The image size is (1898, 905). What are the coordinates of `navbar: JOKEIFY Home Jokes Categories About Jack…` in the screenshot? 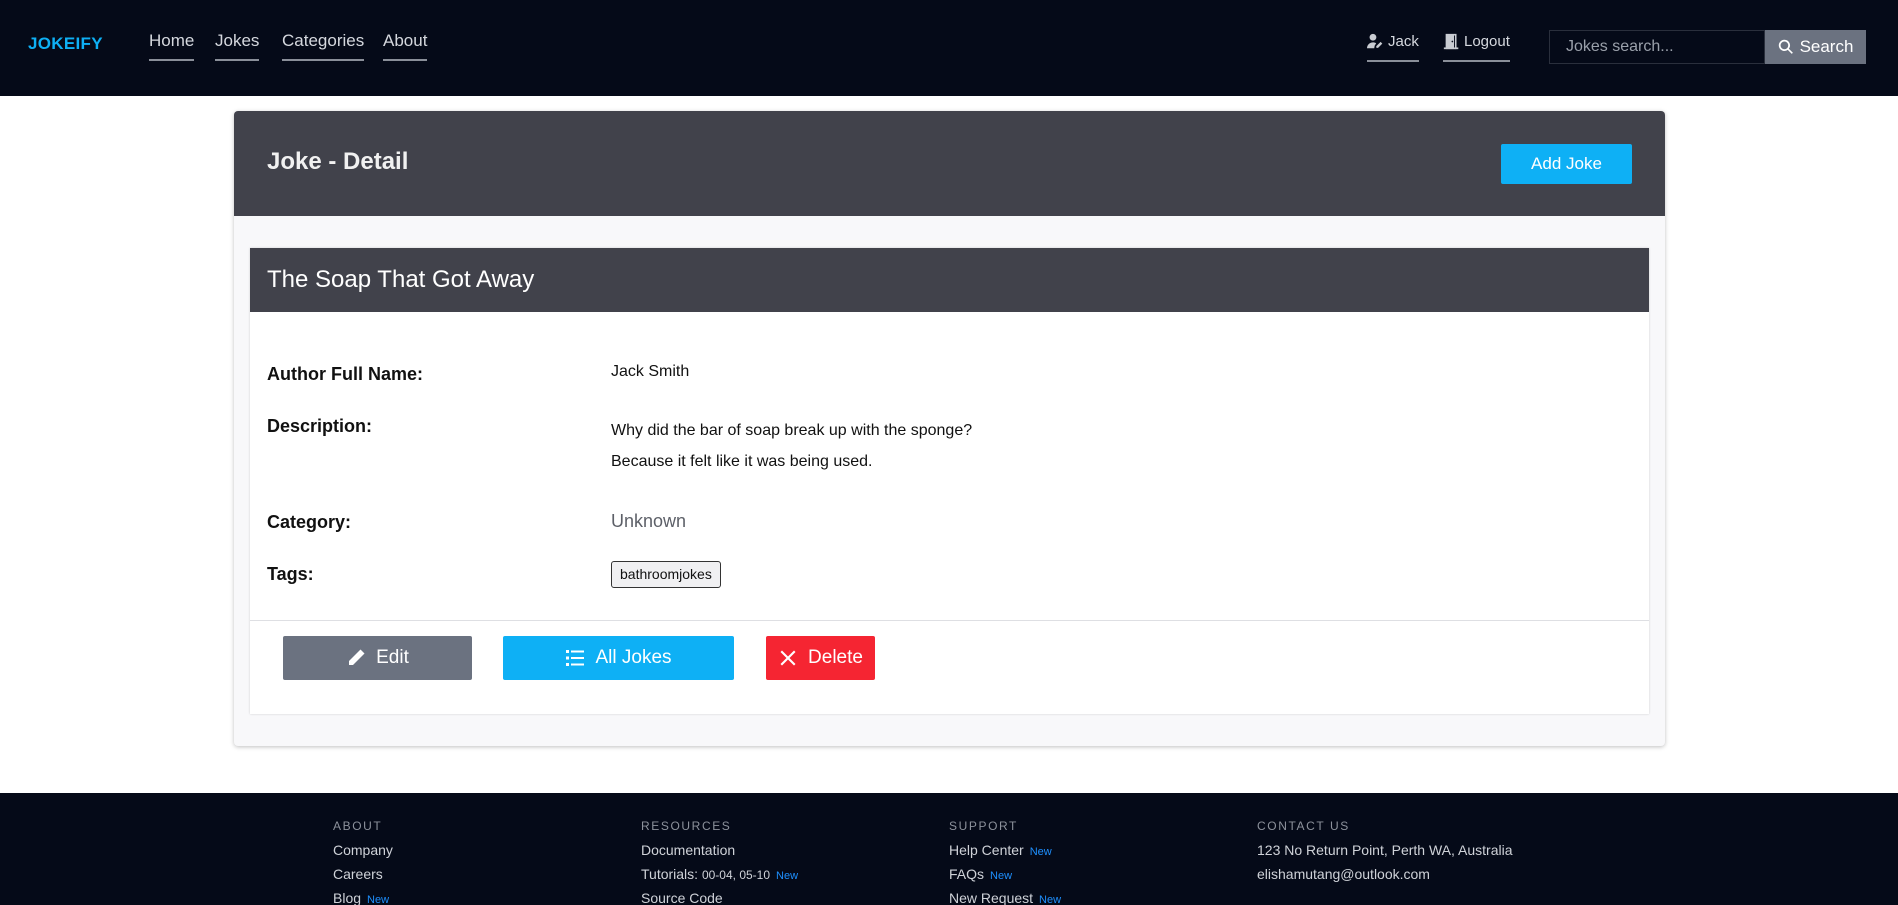 It's located at (949, 48).